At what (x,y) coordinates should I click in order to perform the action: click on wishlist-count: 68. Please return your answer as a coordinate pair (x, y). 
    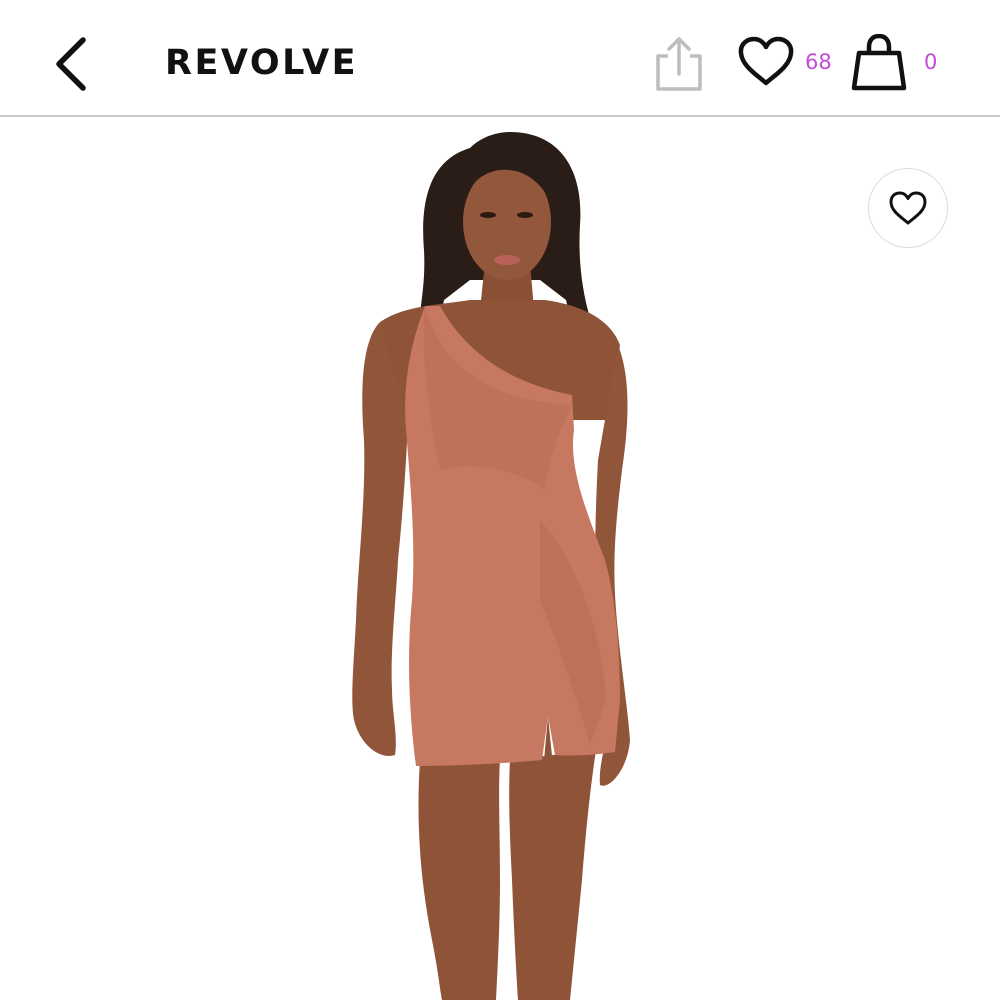
    Looking at the image, I should click on (818, 62).